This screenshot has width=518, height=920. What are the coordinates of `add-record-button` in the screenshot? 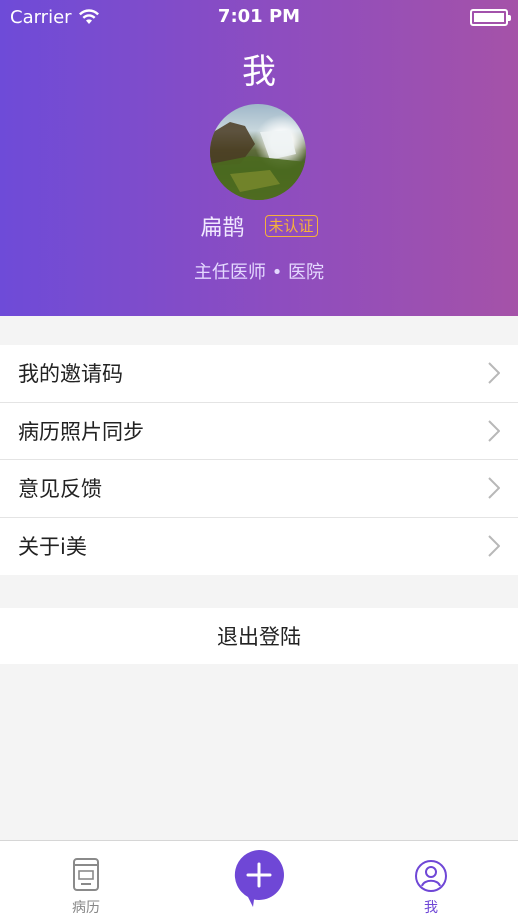 It's located at (259, 879).